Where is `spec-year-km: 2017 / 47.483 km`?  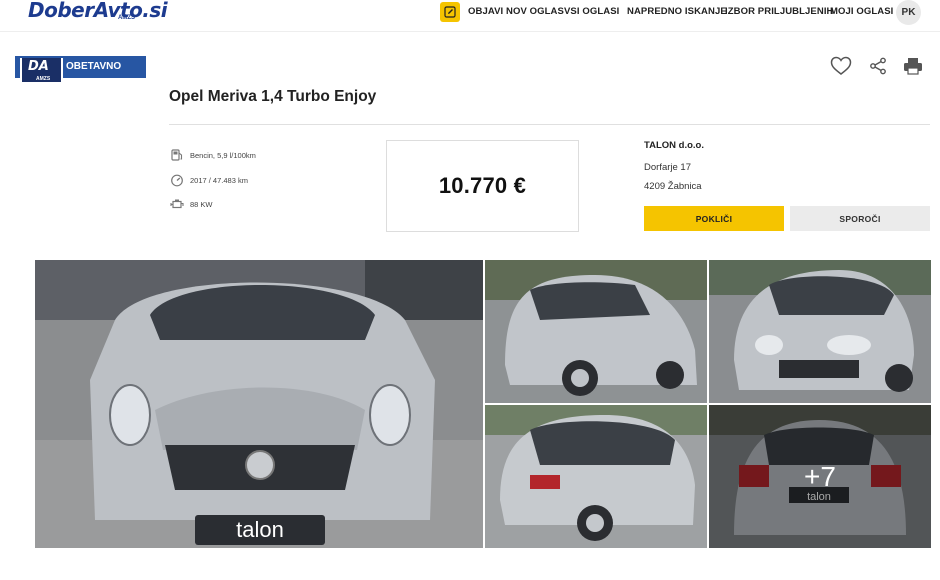
spec-year-km: 2017 / 47.483 km is located at coordinates (209, 180).